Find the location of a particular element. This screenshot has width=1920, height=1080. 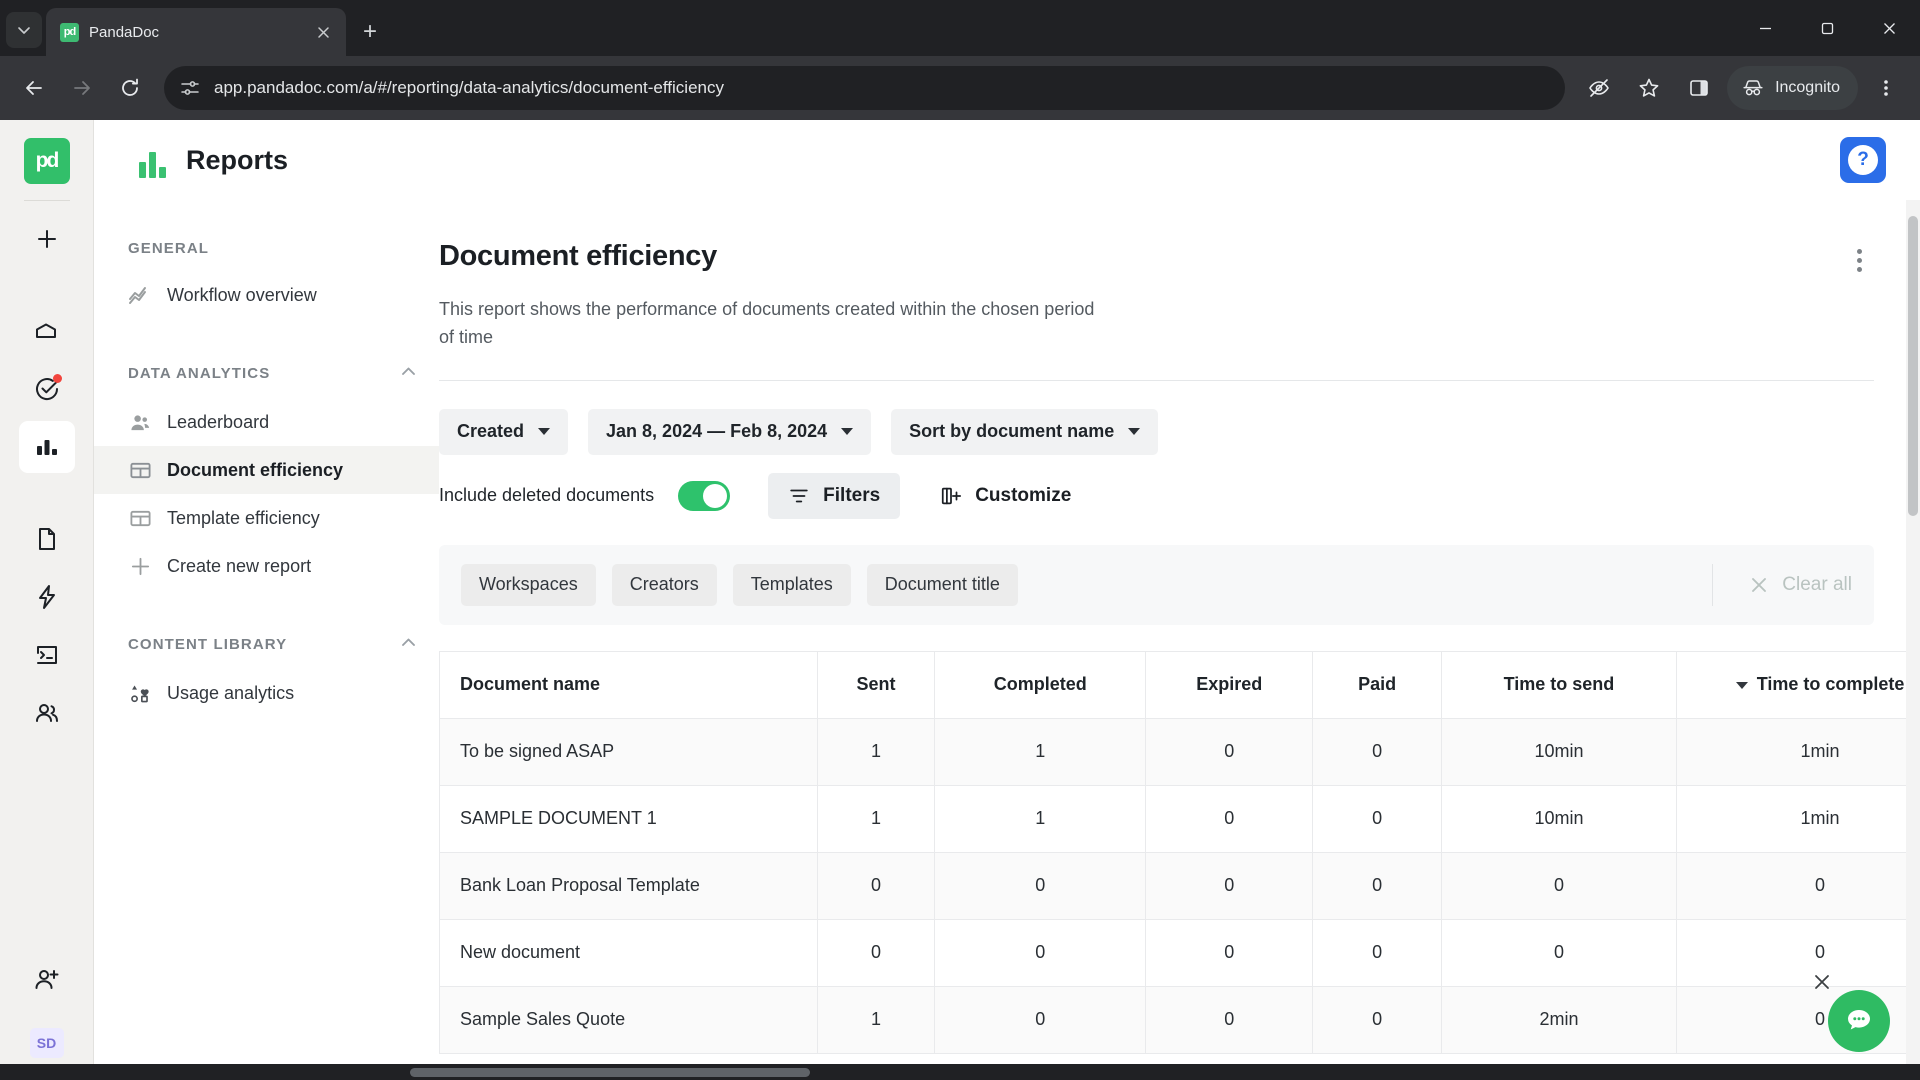

close-window-button is located at coordinates (1889, 28).